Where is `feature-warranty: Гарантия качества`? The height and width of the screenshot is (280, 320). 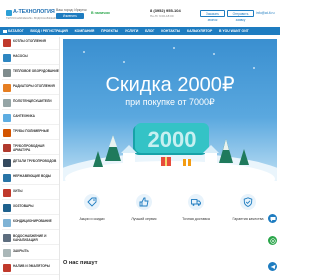
feature-warranty: Гарантия качества is located at coordinates (248, 211).